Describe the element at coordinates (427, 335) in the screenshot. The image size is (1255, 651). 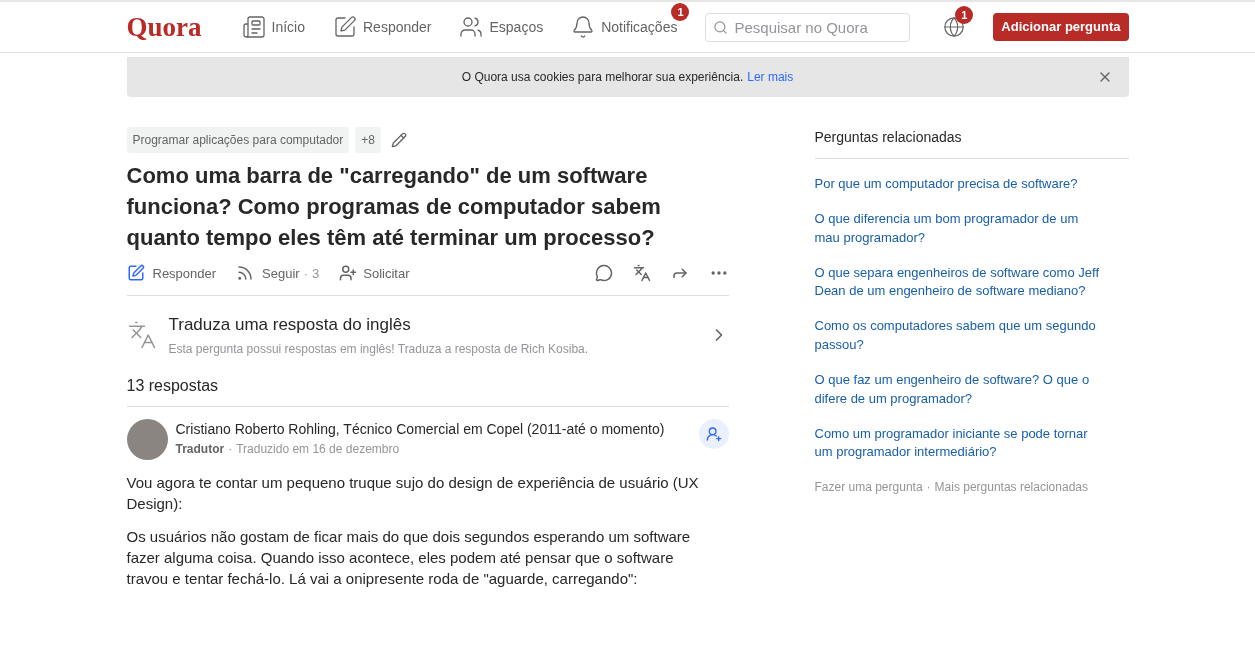
I see `translate-prompt: Traduza uma resposta do inglês Esta pergunta possui respostas em inglês! Traduza a resposta de Rich Kosiba.` at that location.